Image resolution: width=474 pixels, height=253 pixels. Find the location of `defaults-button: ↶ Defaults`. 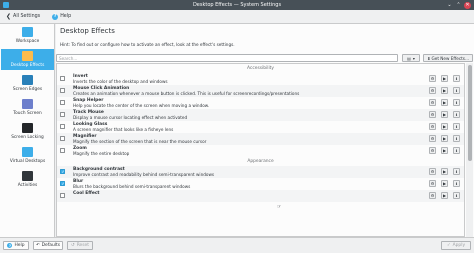

defaults-button: ↶ Defaults is located at coordinates (48, 245).